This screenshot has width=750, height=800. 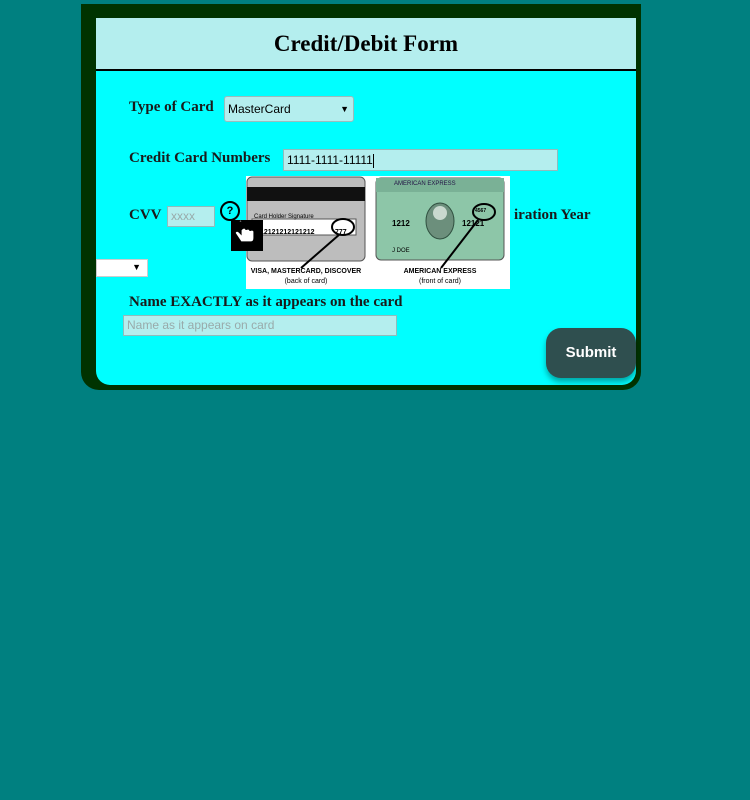 I want to click on submit-button: Submit, so click(x=591, y=353).